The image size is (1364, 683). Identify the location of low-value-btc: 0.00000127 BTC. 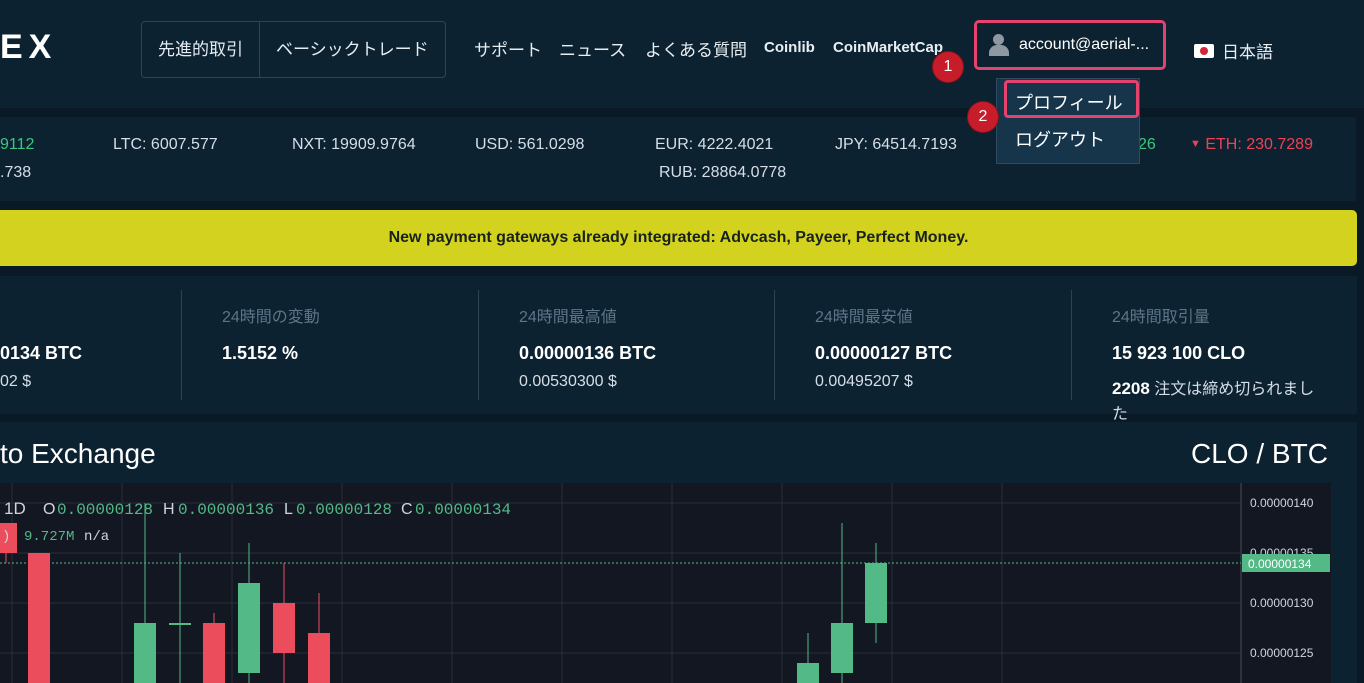
(884, 353).